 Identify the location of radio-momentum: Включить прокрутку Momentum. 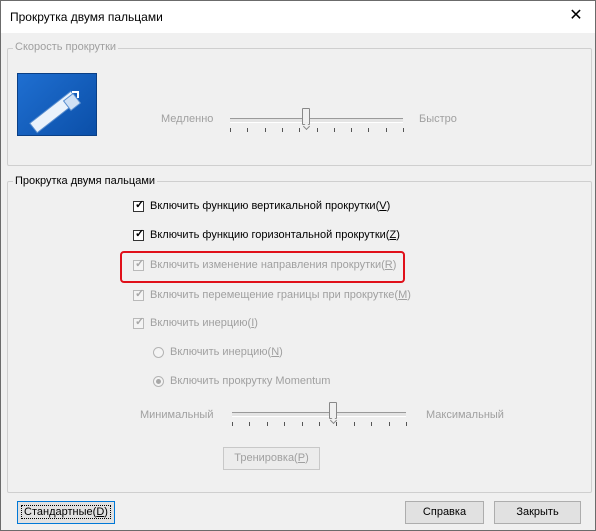
(241, 381).